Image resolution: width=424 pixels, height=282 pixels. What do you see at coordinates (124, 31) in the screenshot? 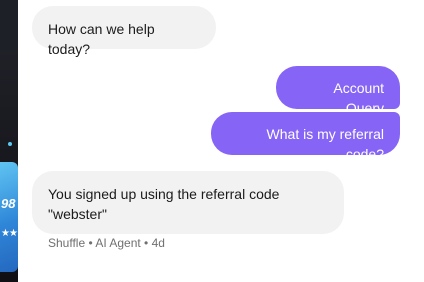
I see `agent-message-greeting: How can we help today?` at bounding box center [124, 31].